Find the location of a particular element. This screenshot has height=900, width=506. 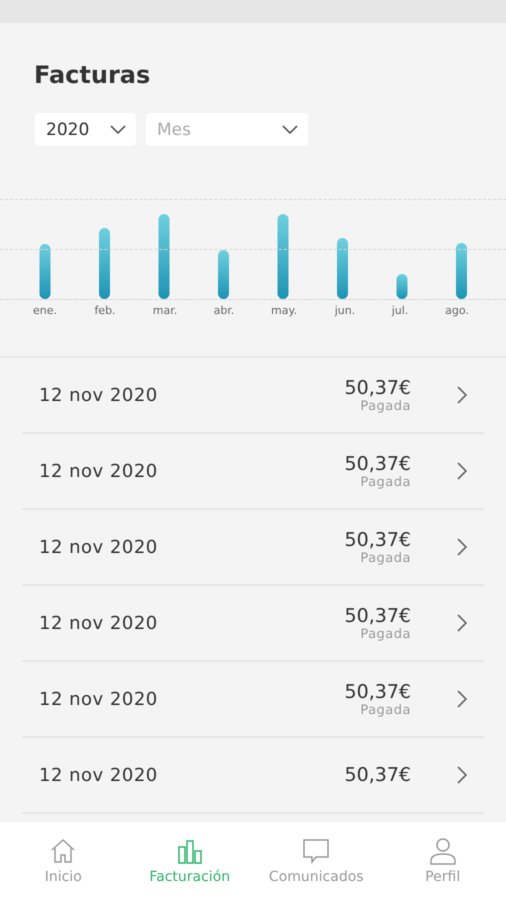

month-label: mar. is located at coordinates (165, 310).